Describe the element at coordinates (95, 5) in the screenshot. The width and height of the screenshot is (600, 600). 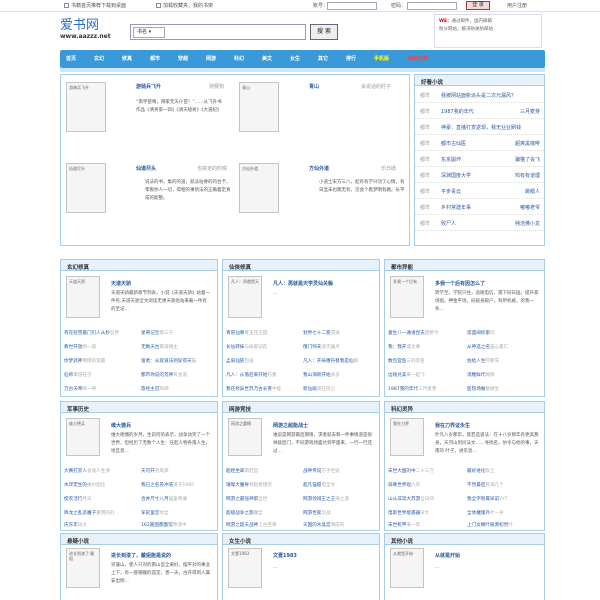
I see `set-home-link: 书籍首页推荐下载到桌面` at that location.